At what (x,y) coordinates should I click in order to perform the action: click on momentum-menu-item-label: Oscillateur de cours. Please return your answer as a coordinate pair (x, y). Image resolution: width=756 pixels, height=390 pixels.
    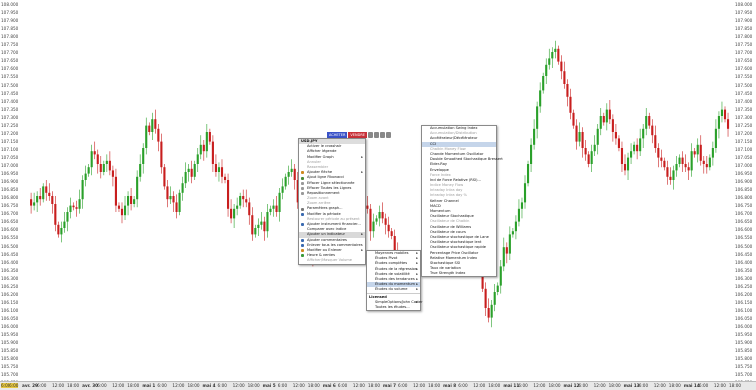
    Looking at the image, I should click on (448, 231).